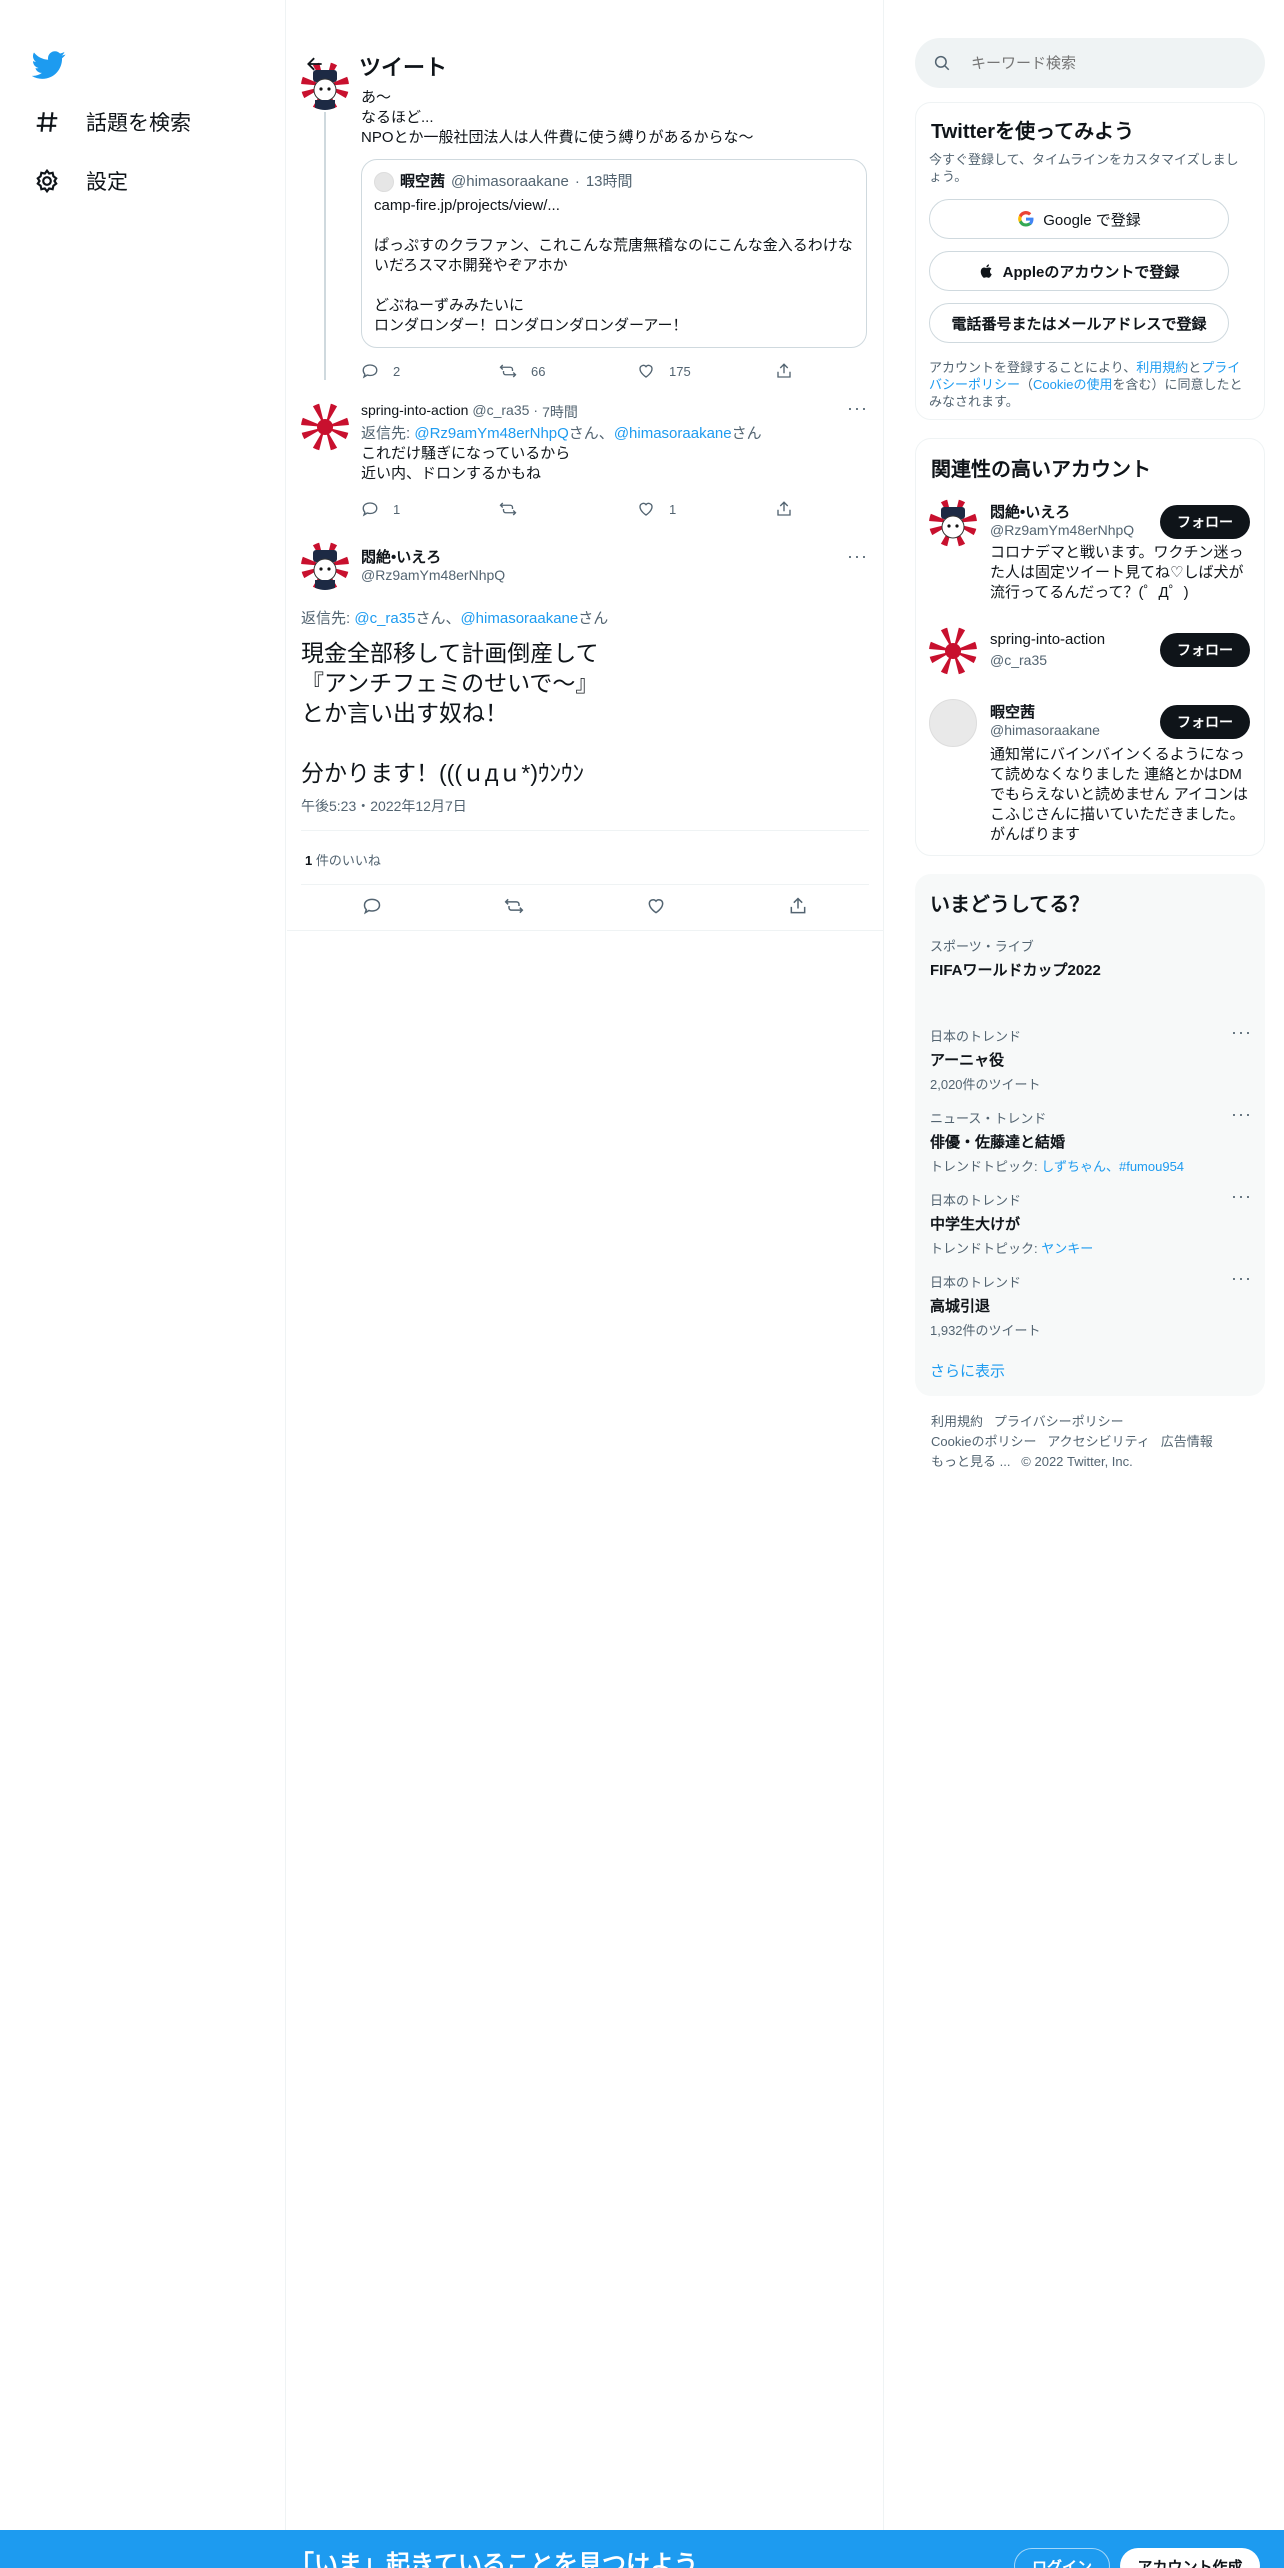 The height and width of the screenshot is (2568, 1284). Describe the element at coordinates (325, 566) in the screenshot. I see `main-tweet-avatar` at that location.